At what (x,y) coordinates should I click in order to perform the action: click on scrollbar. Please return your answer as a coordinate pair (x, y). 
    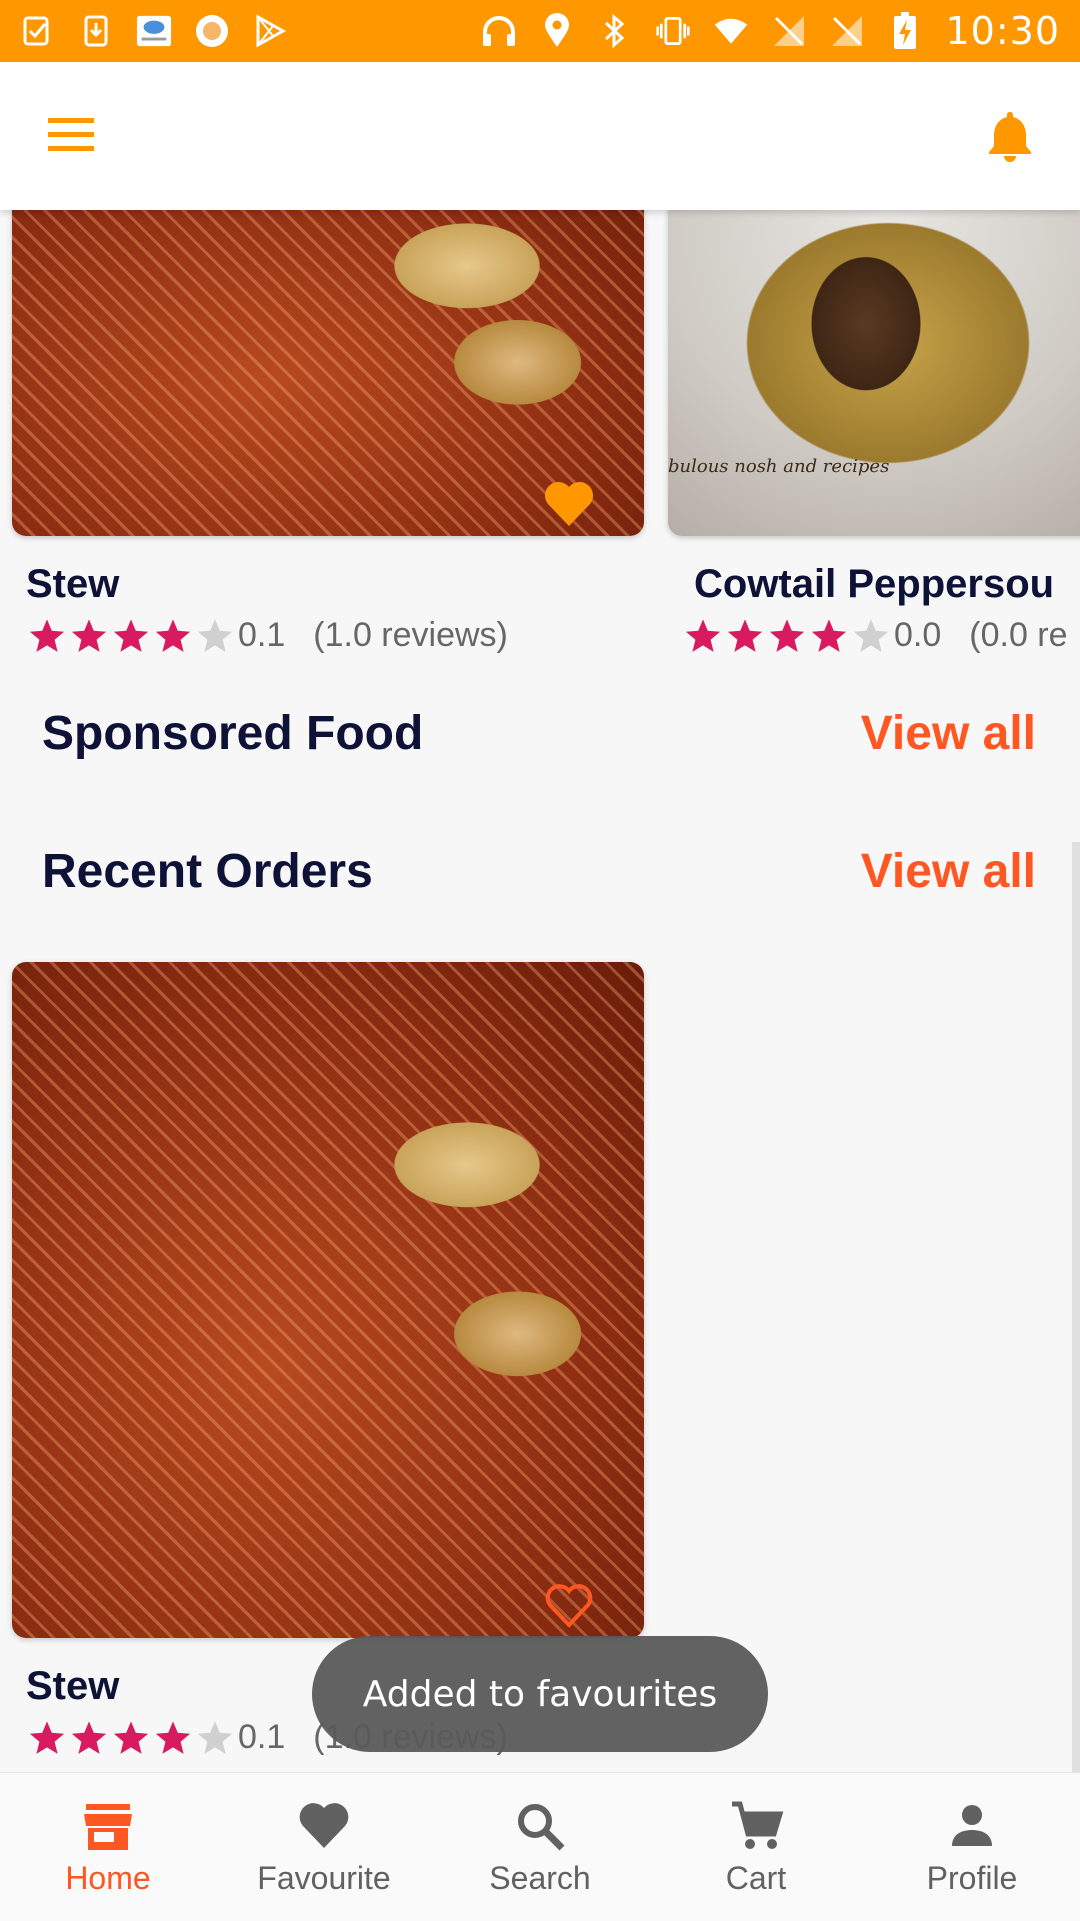
    Looking at the image, I should click on (1076, 1307).